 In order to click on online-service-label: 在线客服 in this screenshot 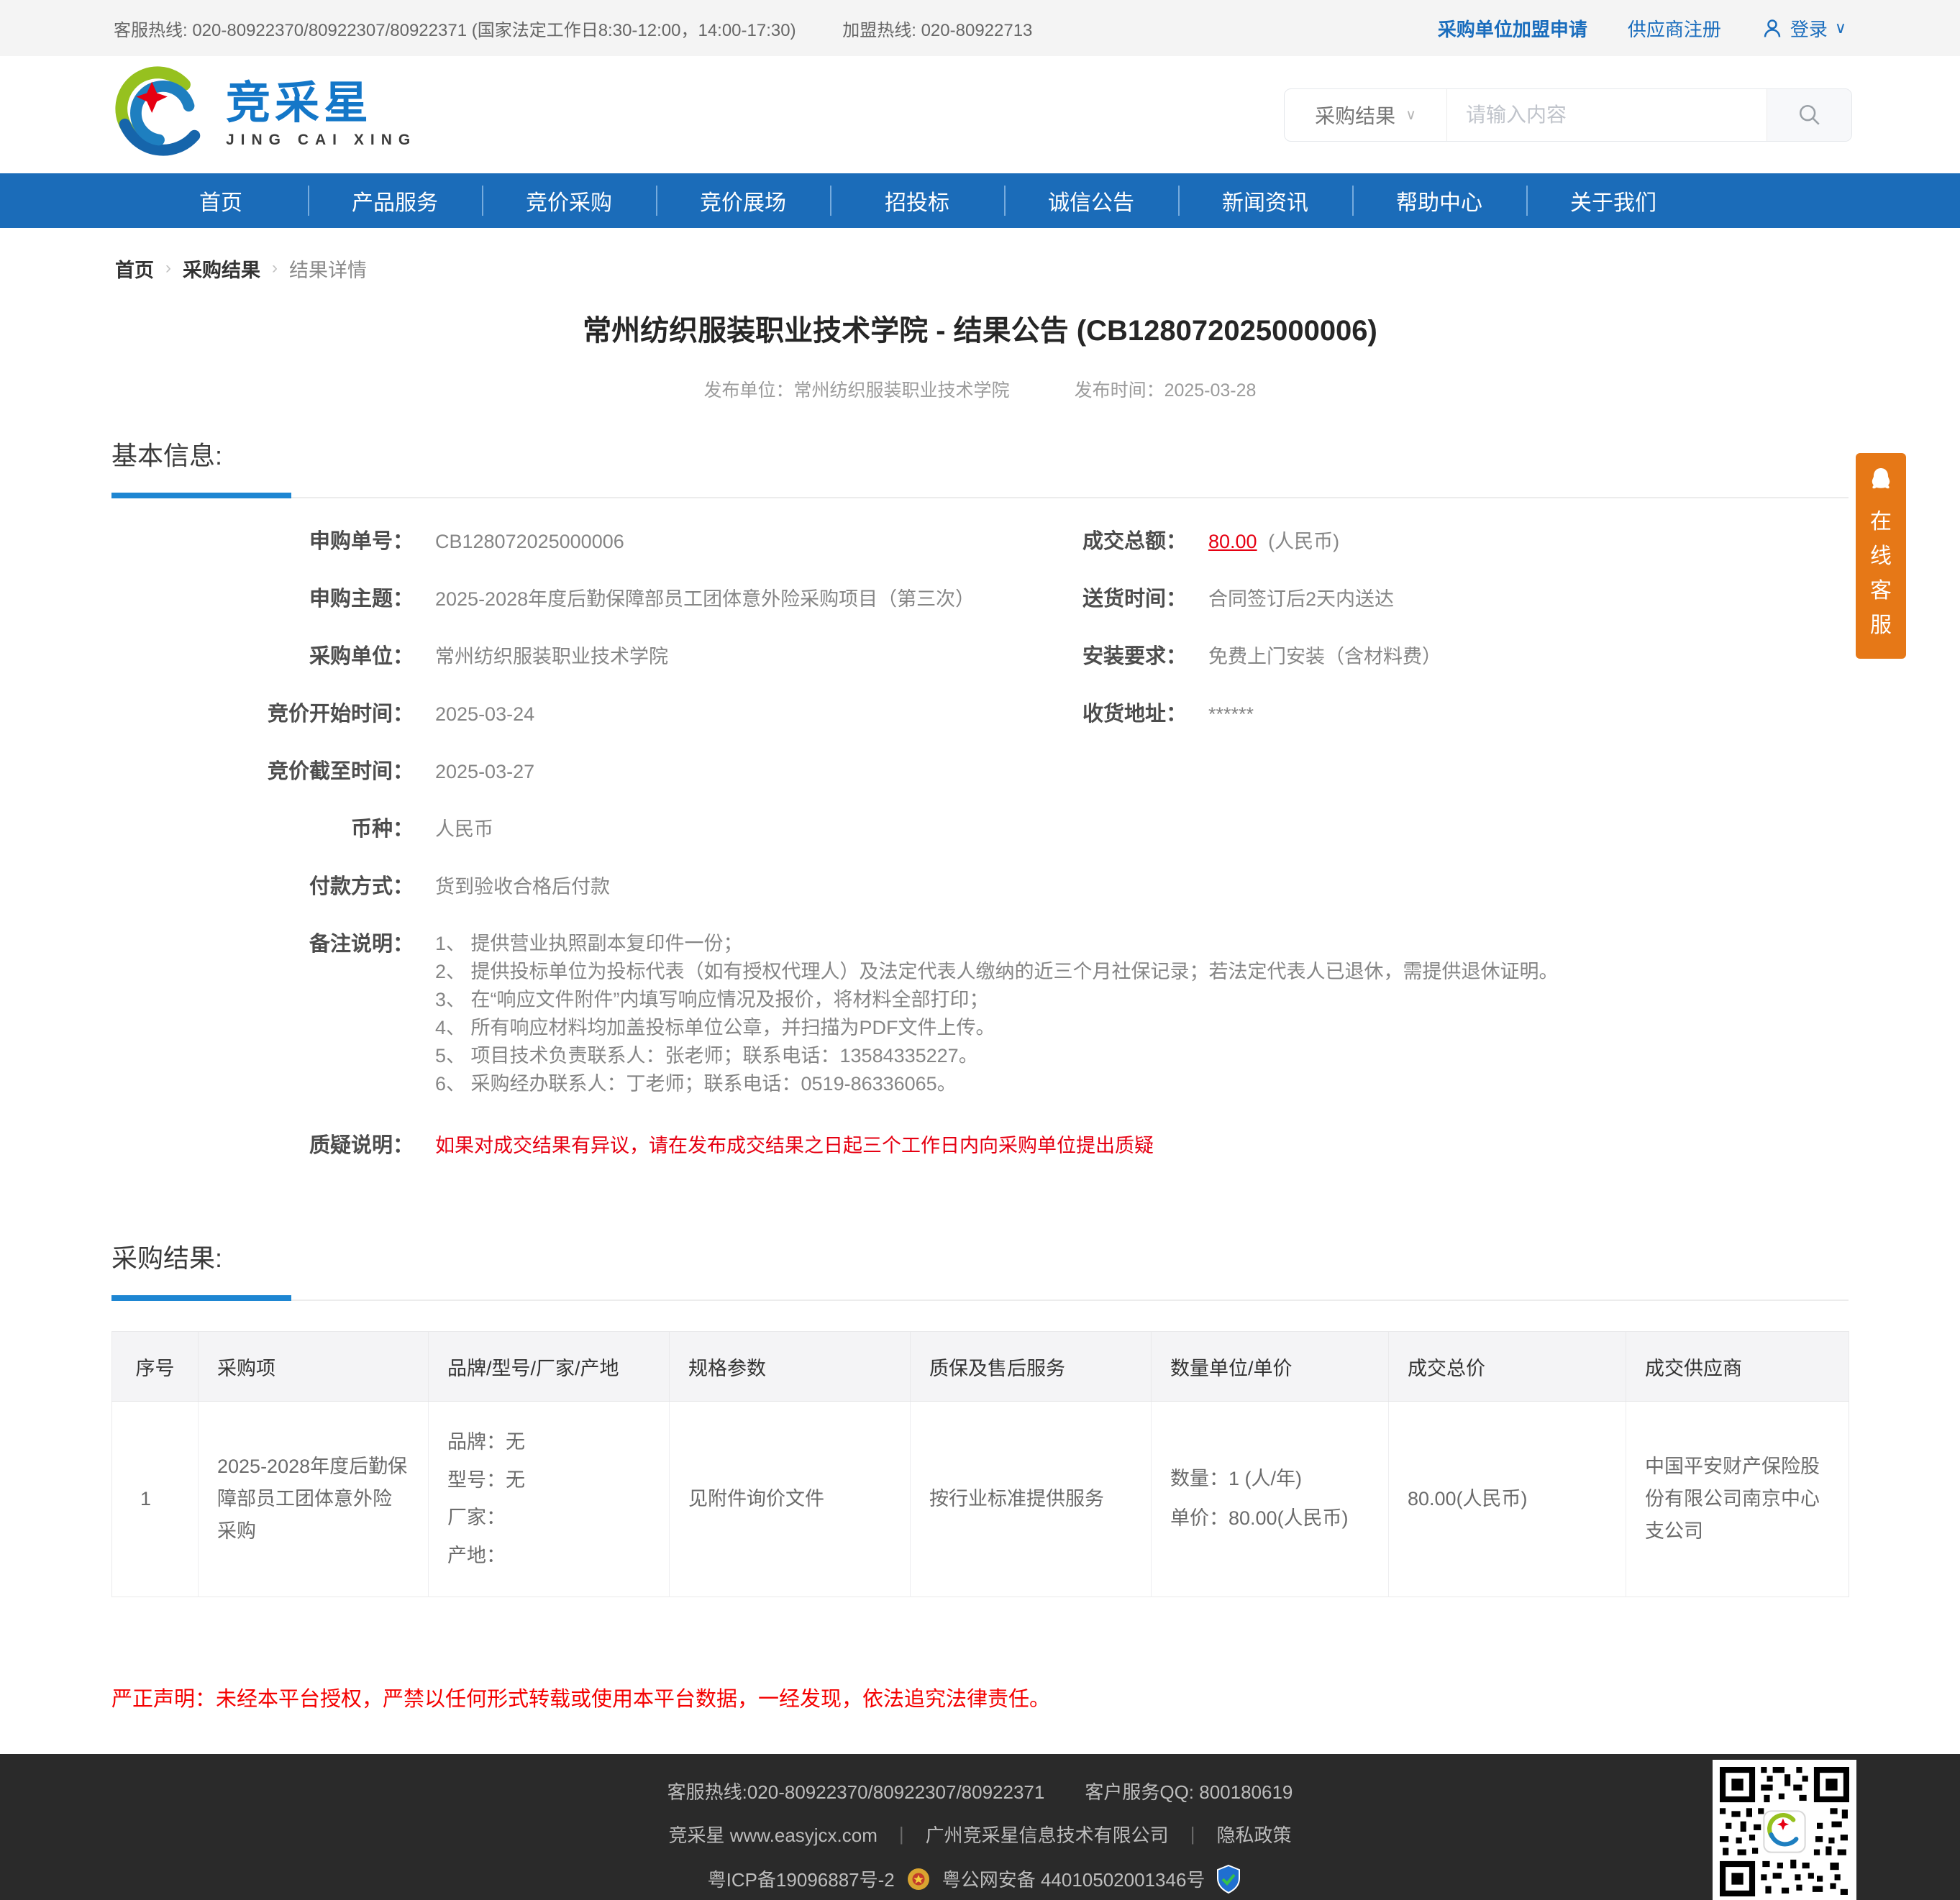, I will do `click(1881, 573)`.